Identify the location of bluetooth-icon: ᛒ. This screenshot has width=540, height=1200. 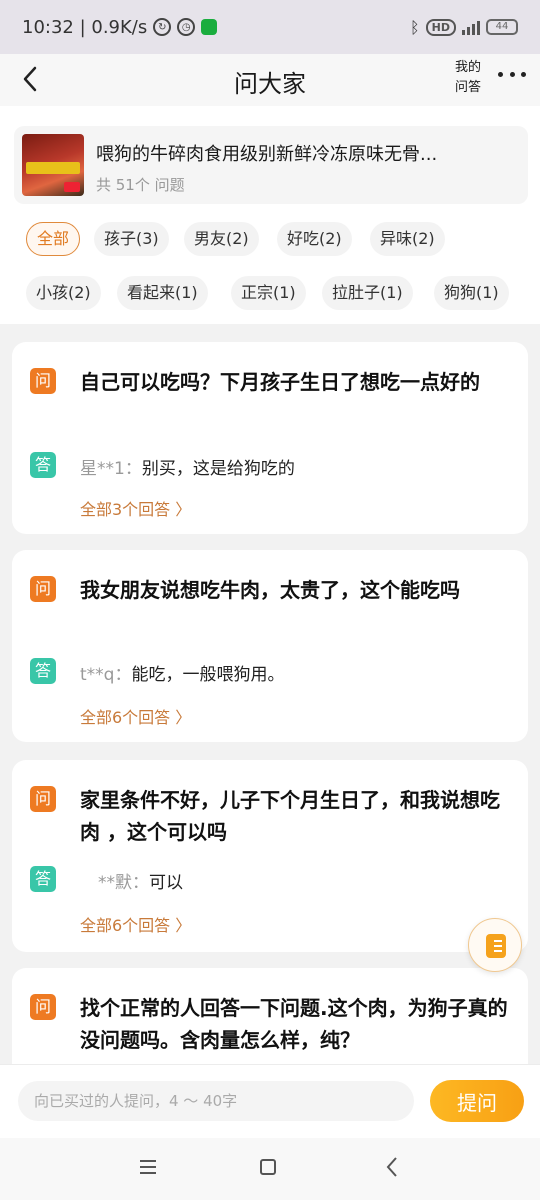
(415, 27).